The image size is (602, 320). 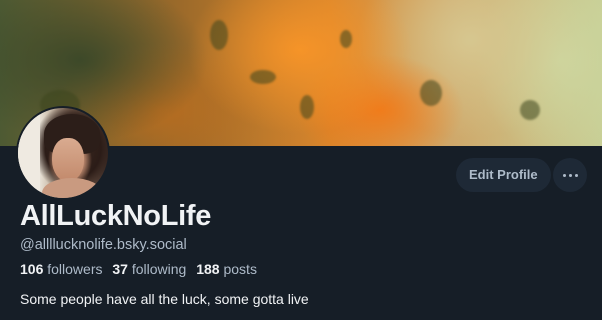 I want to click on avatar, so click(x=63, y=153).